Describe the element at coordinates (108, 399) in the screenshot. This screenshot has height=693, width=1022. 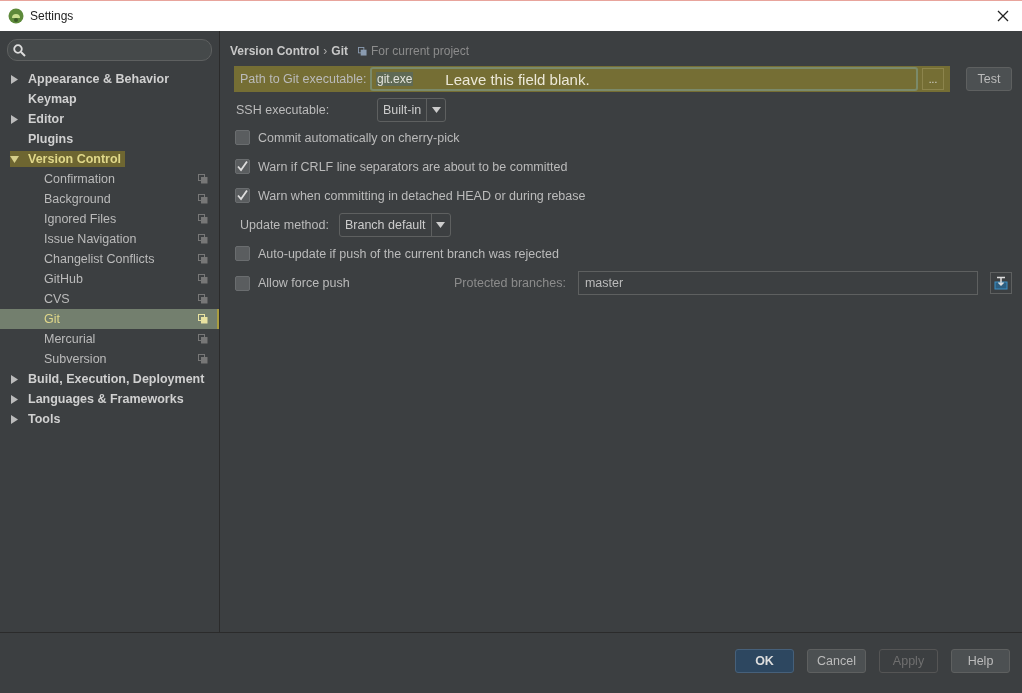
I see `tree-item: Languages & Frameworks` at that location.